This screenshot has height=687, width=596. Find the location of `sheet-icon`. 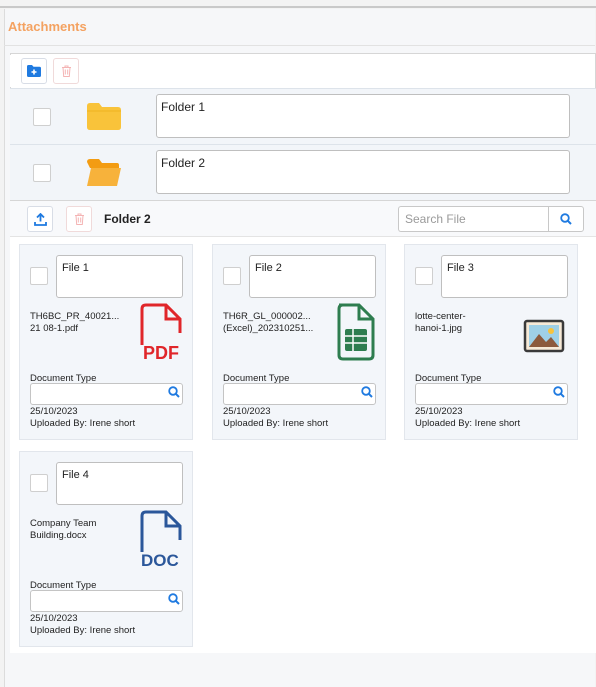

sheet-icon is located at coordinates (356, 332).